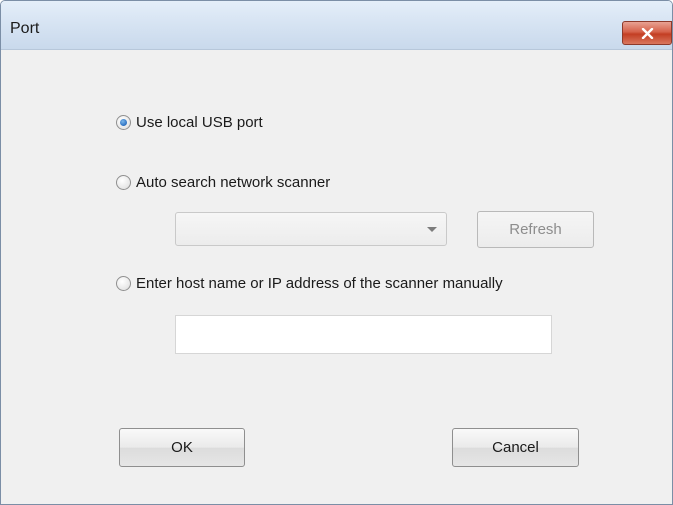 This screenshot has width=673, height=505. Describe the element at coordinates (123, 283) in the screenshot. I see `manual-host-radio` at that location.